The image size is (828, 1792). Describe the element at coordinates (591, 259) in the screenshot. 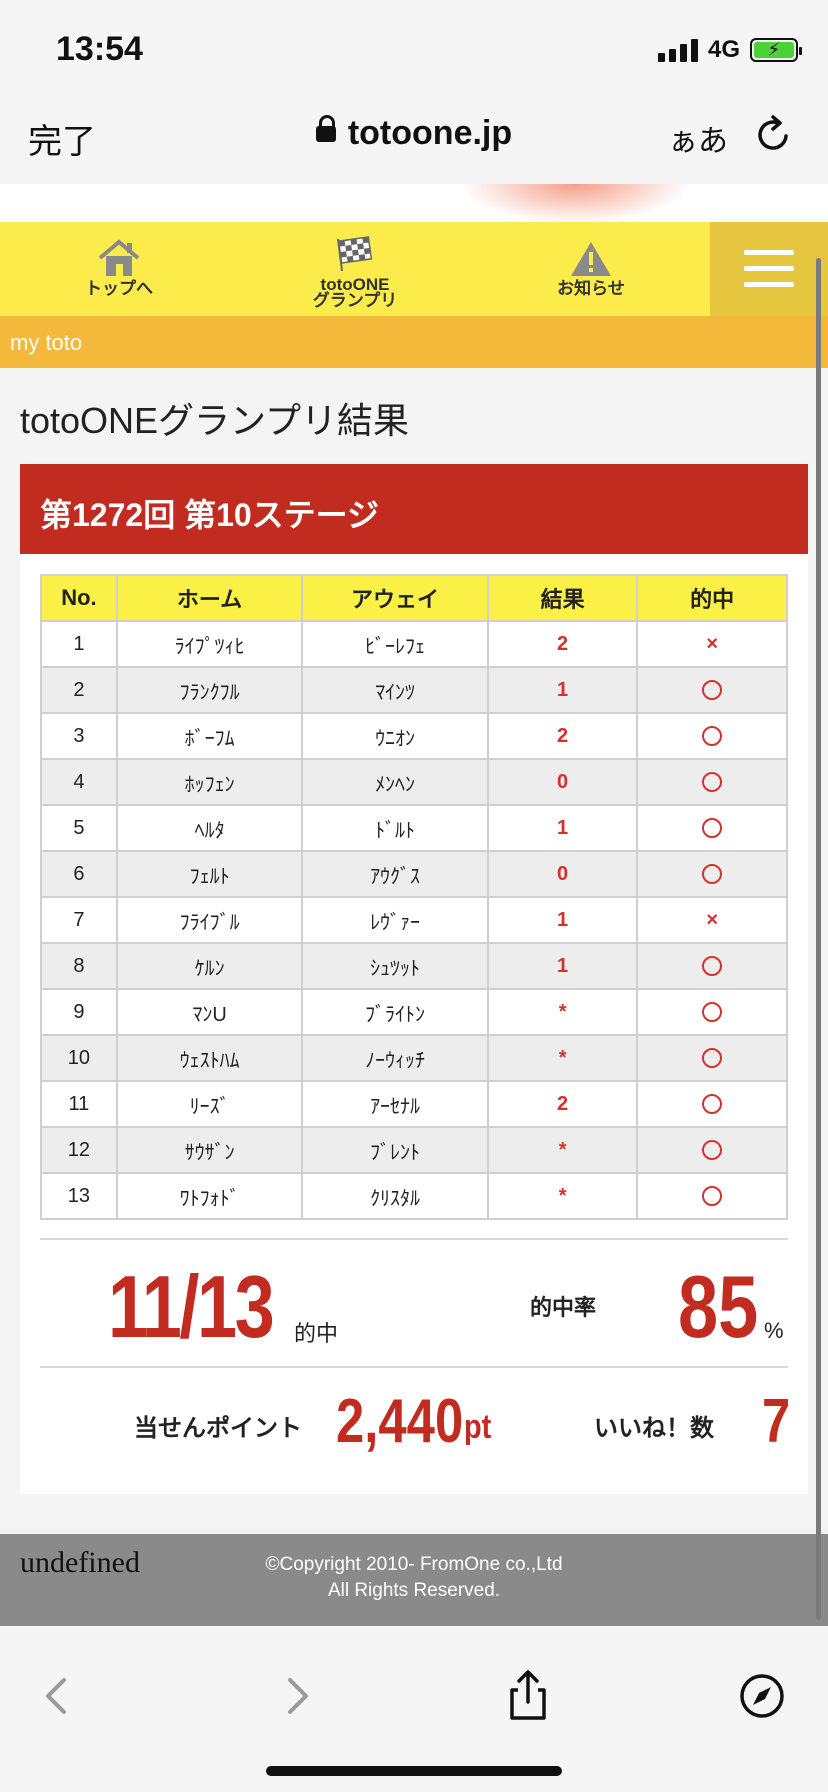

I see `warning-icon` at that location.